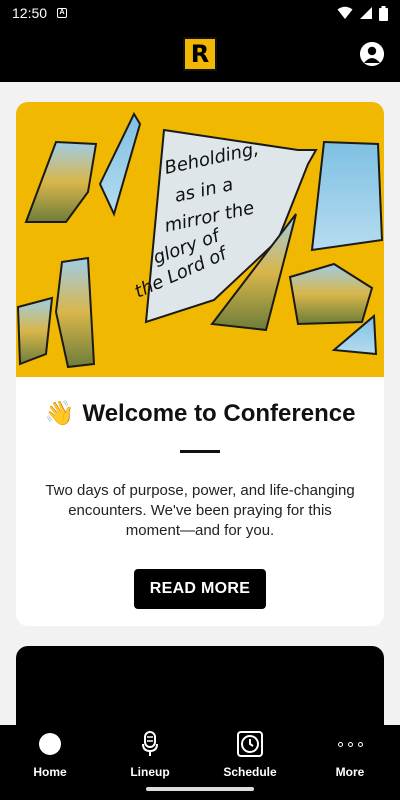 The height and width of the screenshot is (800, 400). I want to click on app-header: R, so click(200, 54).